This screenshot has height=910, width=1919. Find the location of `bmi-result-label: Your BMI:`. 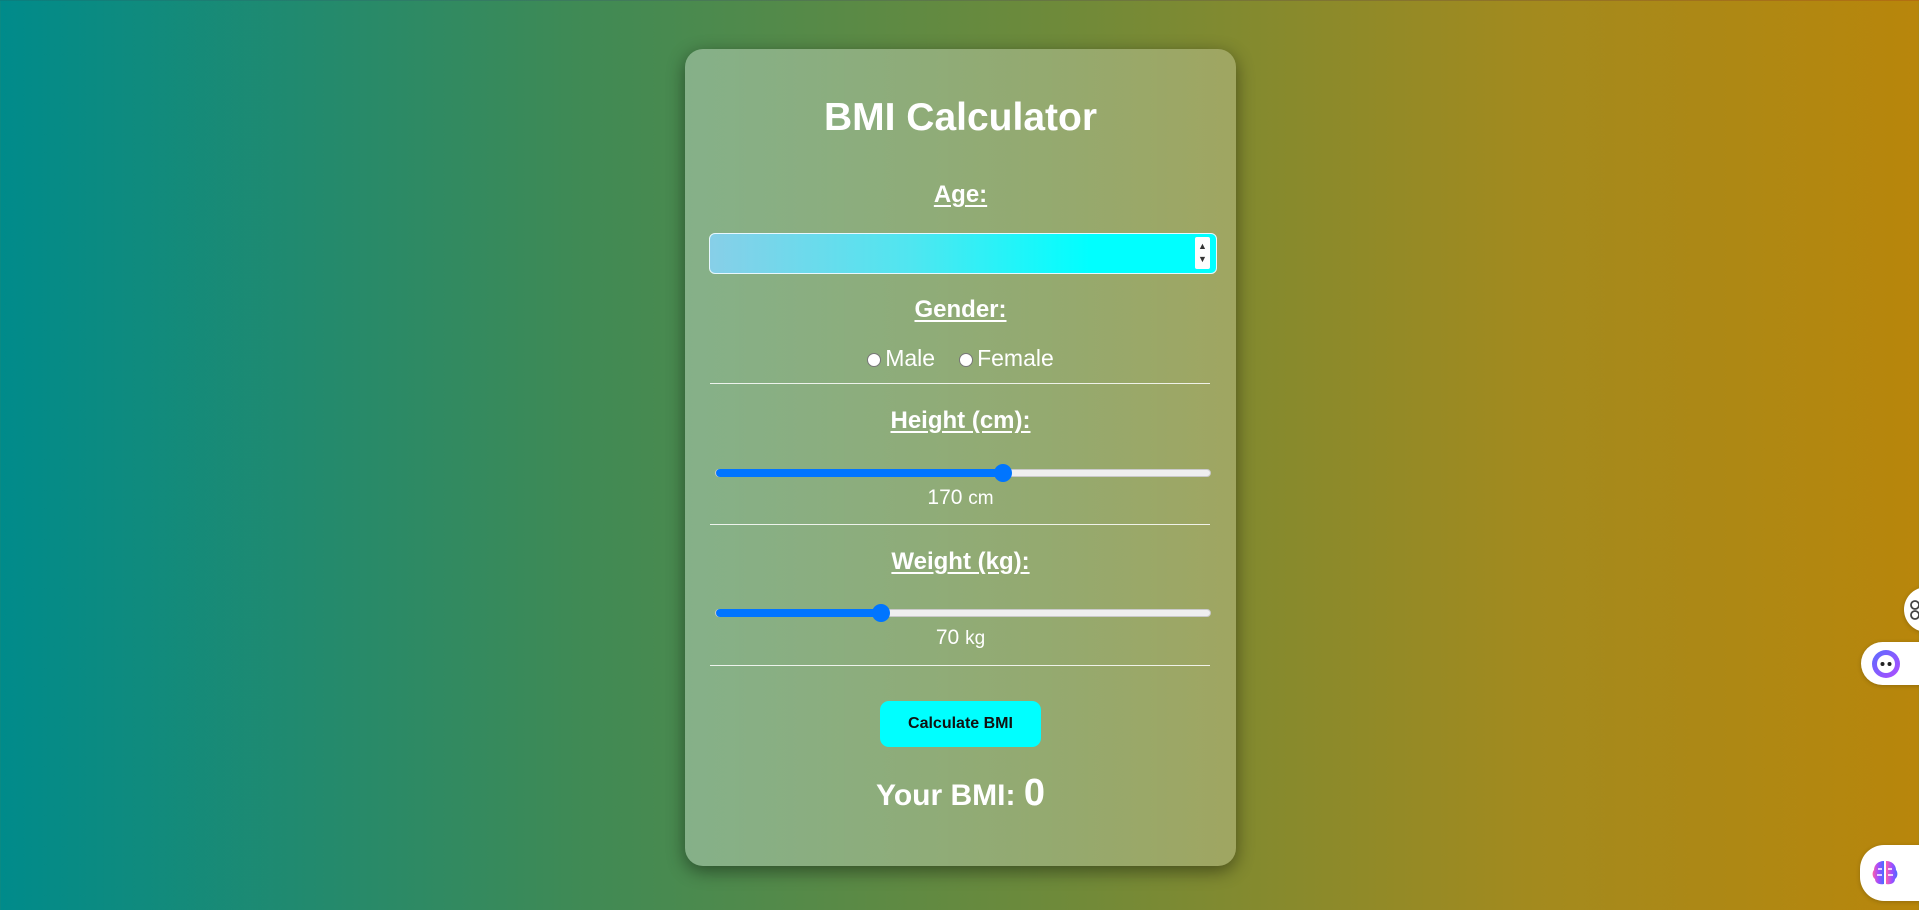

bmi-result-label: Your BMI: is located at coordinates (946, 795).